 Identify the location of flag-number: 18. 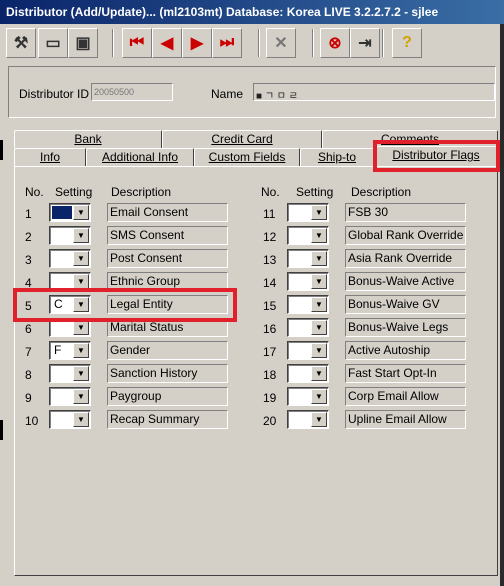
(270, 375).